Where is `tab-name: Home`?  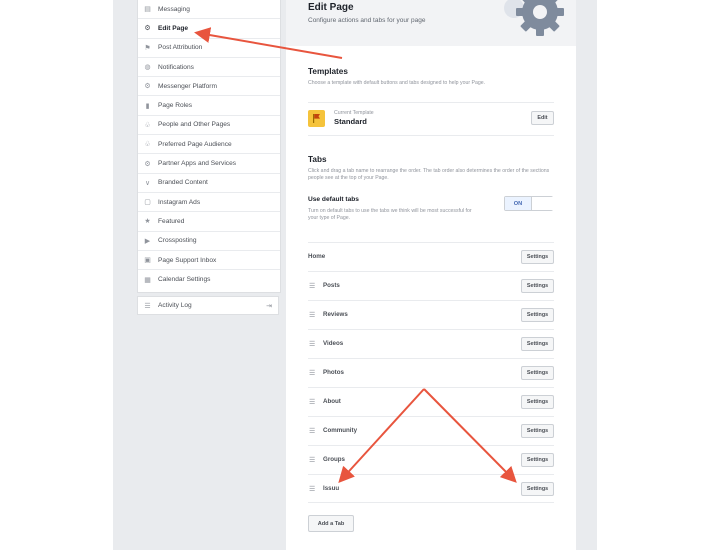 tab-name: Home is located at coordinates (317, 256).